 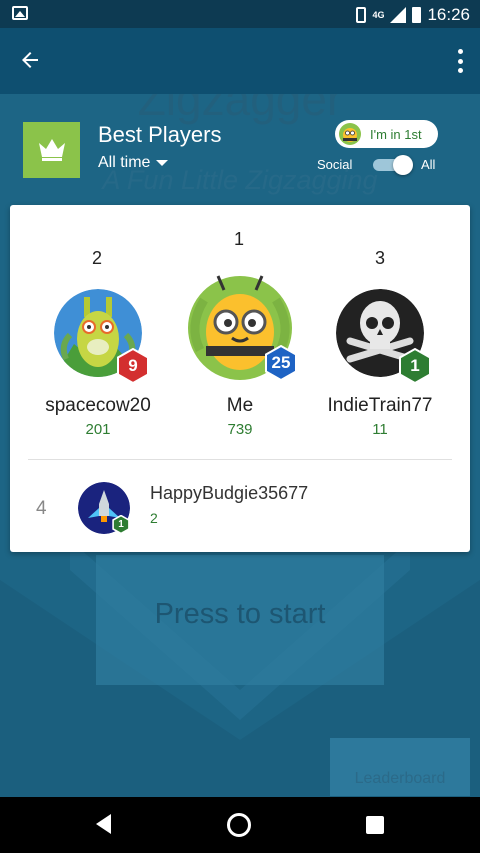 What do you see at coordinates (240, 405) in the screenshot?
I see `player-name: Me` at bounding box center [240, 405].